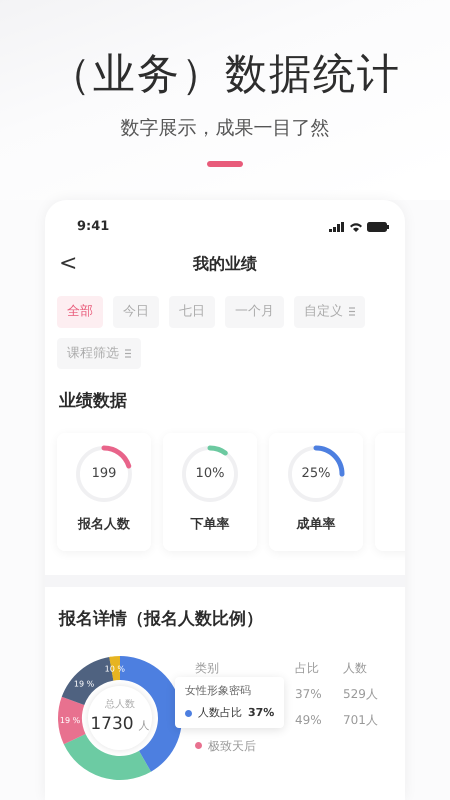 The width and height of the screenshot is (450, 800). What do you see at coordinates (99, 353) in the screenshot?
I see `filter-chip: 课程筛选` at bounding box center [99, 353].